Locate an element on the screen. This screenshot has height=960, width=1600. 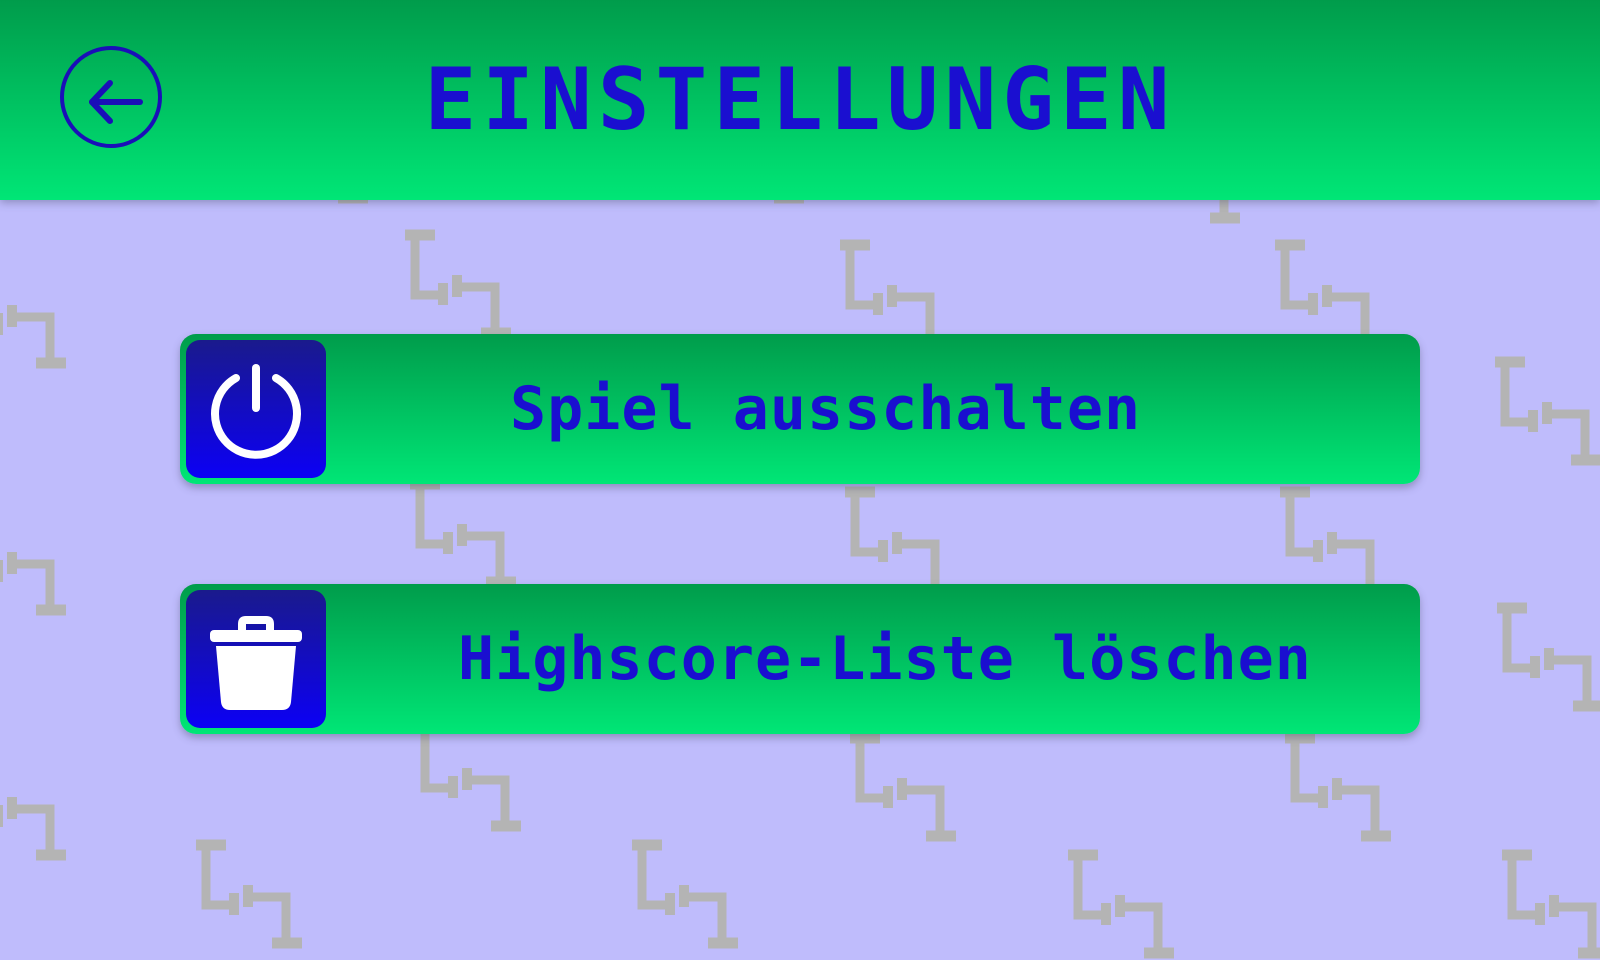
clear-highscore-button: Highscore-Liste löschen is located at coordinates (800, 659).